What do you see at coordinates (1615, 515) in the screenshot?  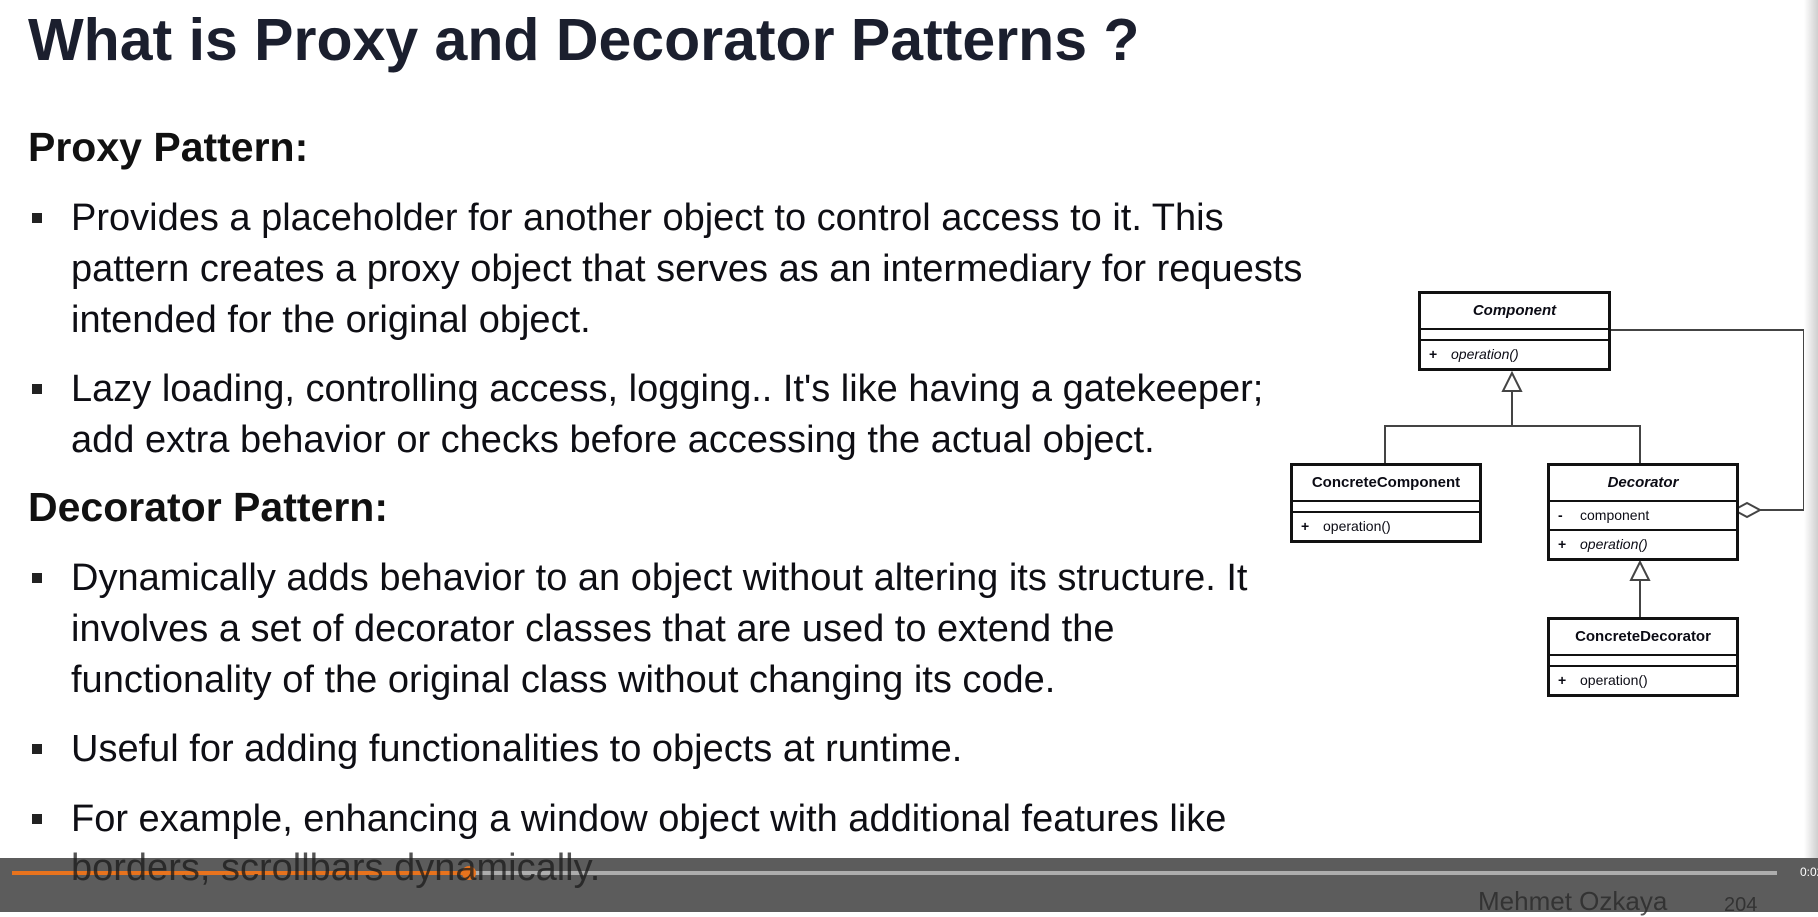 I see `uml-attribute-name: component` at bounding box center [1615, 515].